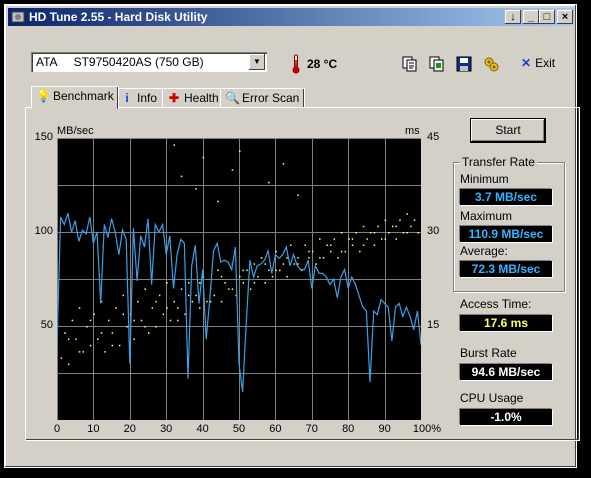  Describe the element at coordinates (506, 417) in the screenshot. I see `cpu-usage-value: -1.0%` at that location.